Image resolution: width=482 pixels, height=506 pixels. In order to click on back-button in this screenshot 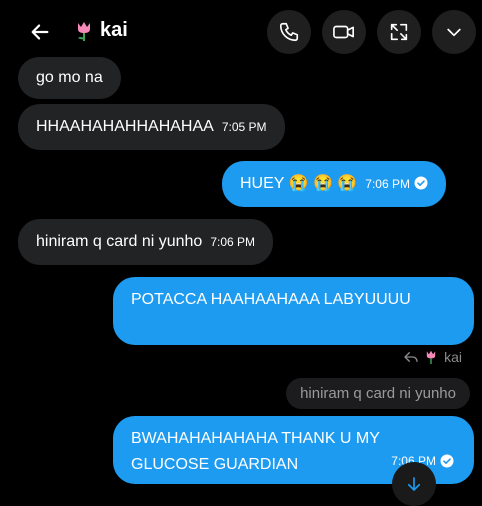, I will do `click(40, 32)`.